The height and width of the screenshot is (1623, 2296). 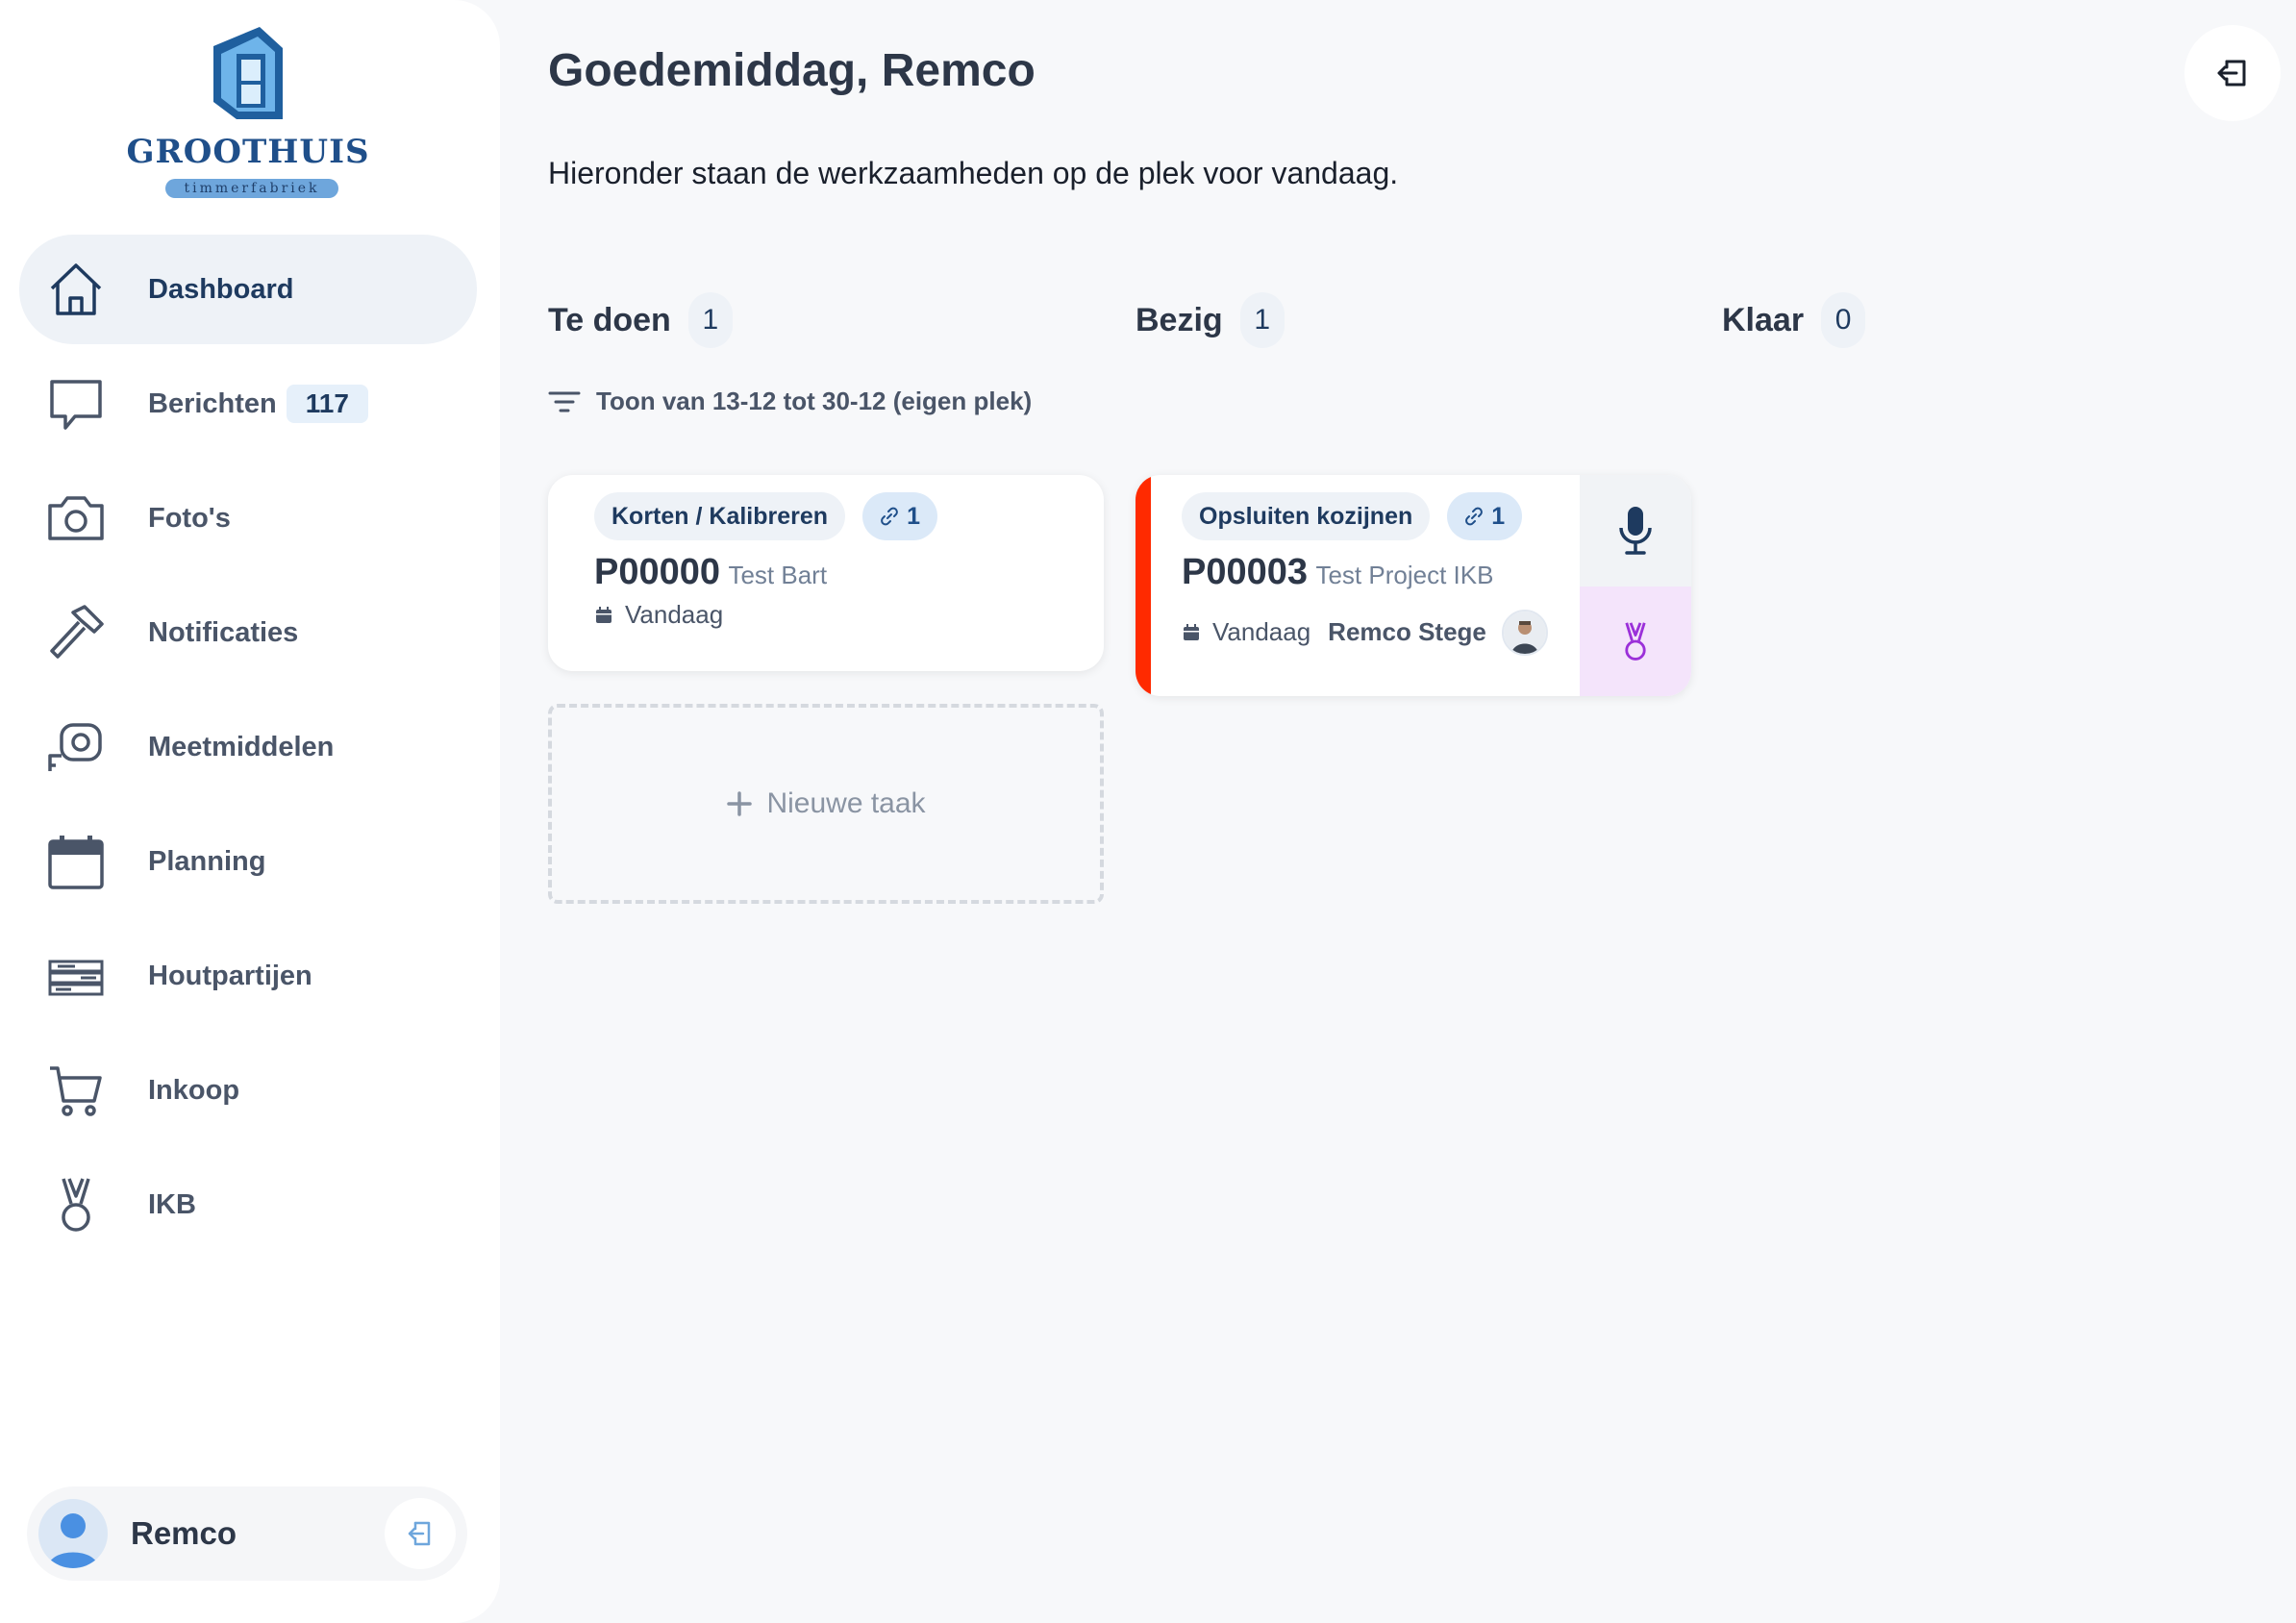 What do you see at coordinates (251, 188) in the screenshot?
I see `logo-tagline: timmerfabriek` at bounding box center [251, 188].